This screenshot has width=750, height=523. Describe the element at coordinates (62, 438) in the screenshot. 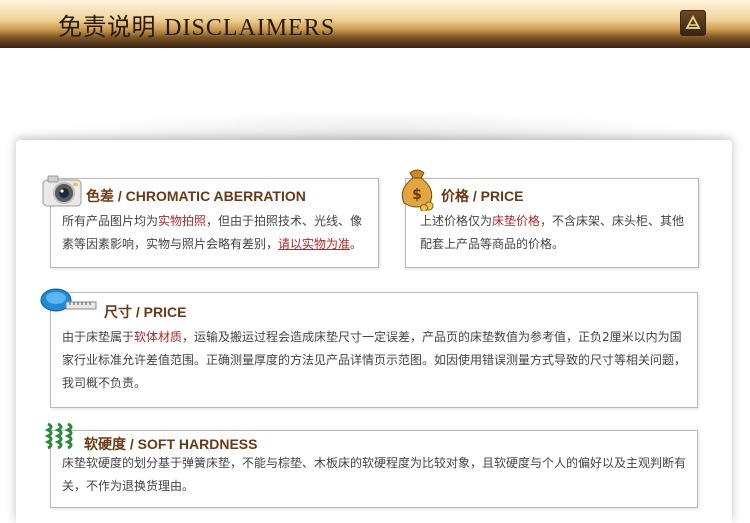

I see `spring-icon` at that location.